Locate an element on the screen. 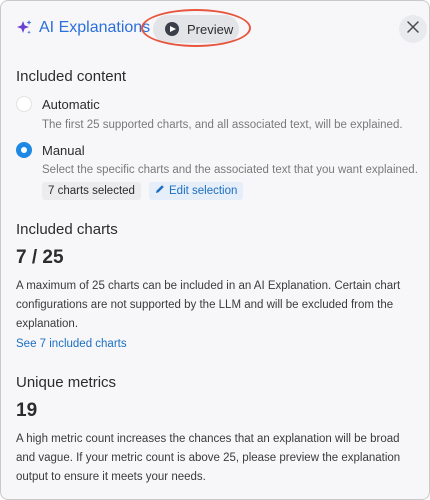 This screenshot has width=430, height=500. edit-selection-button: Edit selection is located at coordinates (196, 191).